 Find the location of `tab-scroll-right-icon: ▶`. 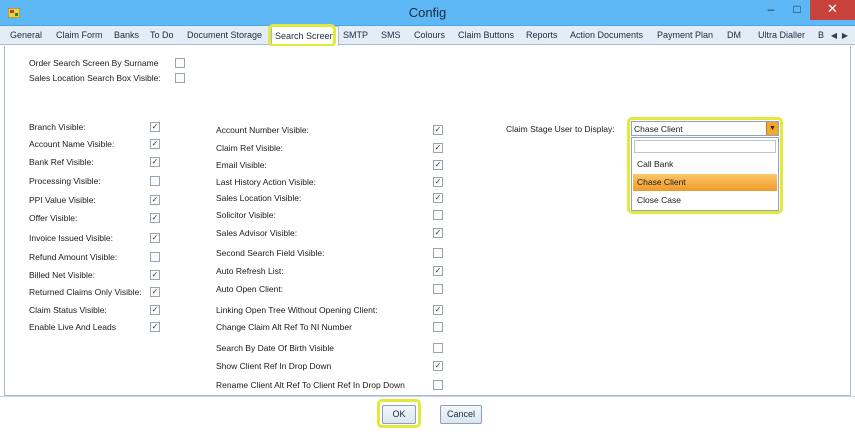

tab-scroll-right-icon: ▶ is located at coordinates (845, 36).